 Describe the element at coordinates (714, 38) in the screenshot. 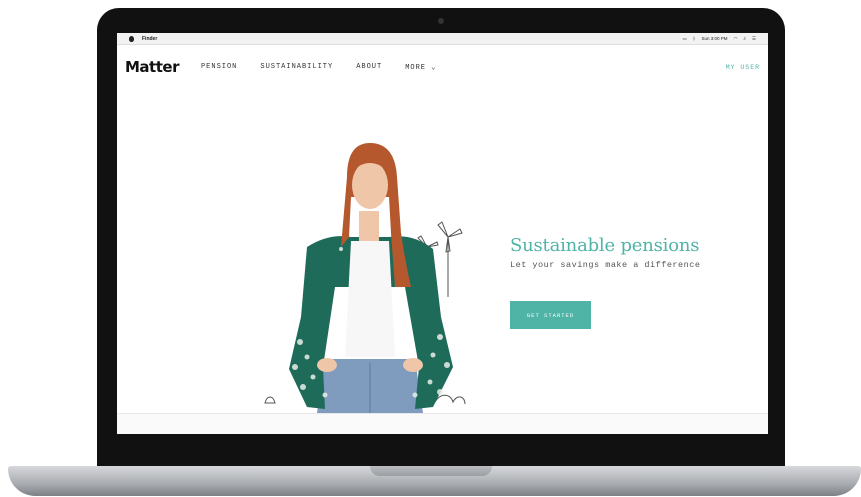

I see `menubar-clock: Sun 3:00 PM` at that location.